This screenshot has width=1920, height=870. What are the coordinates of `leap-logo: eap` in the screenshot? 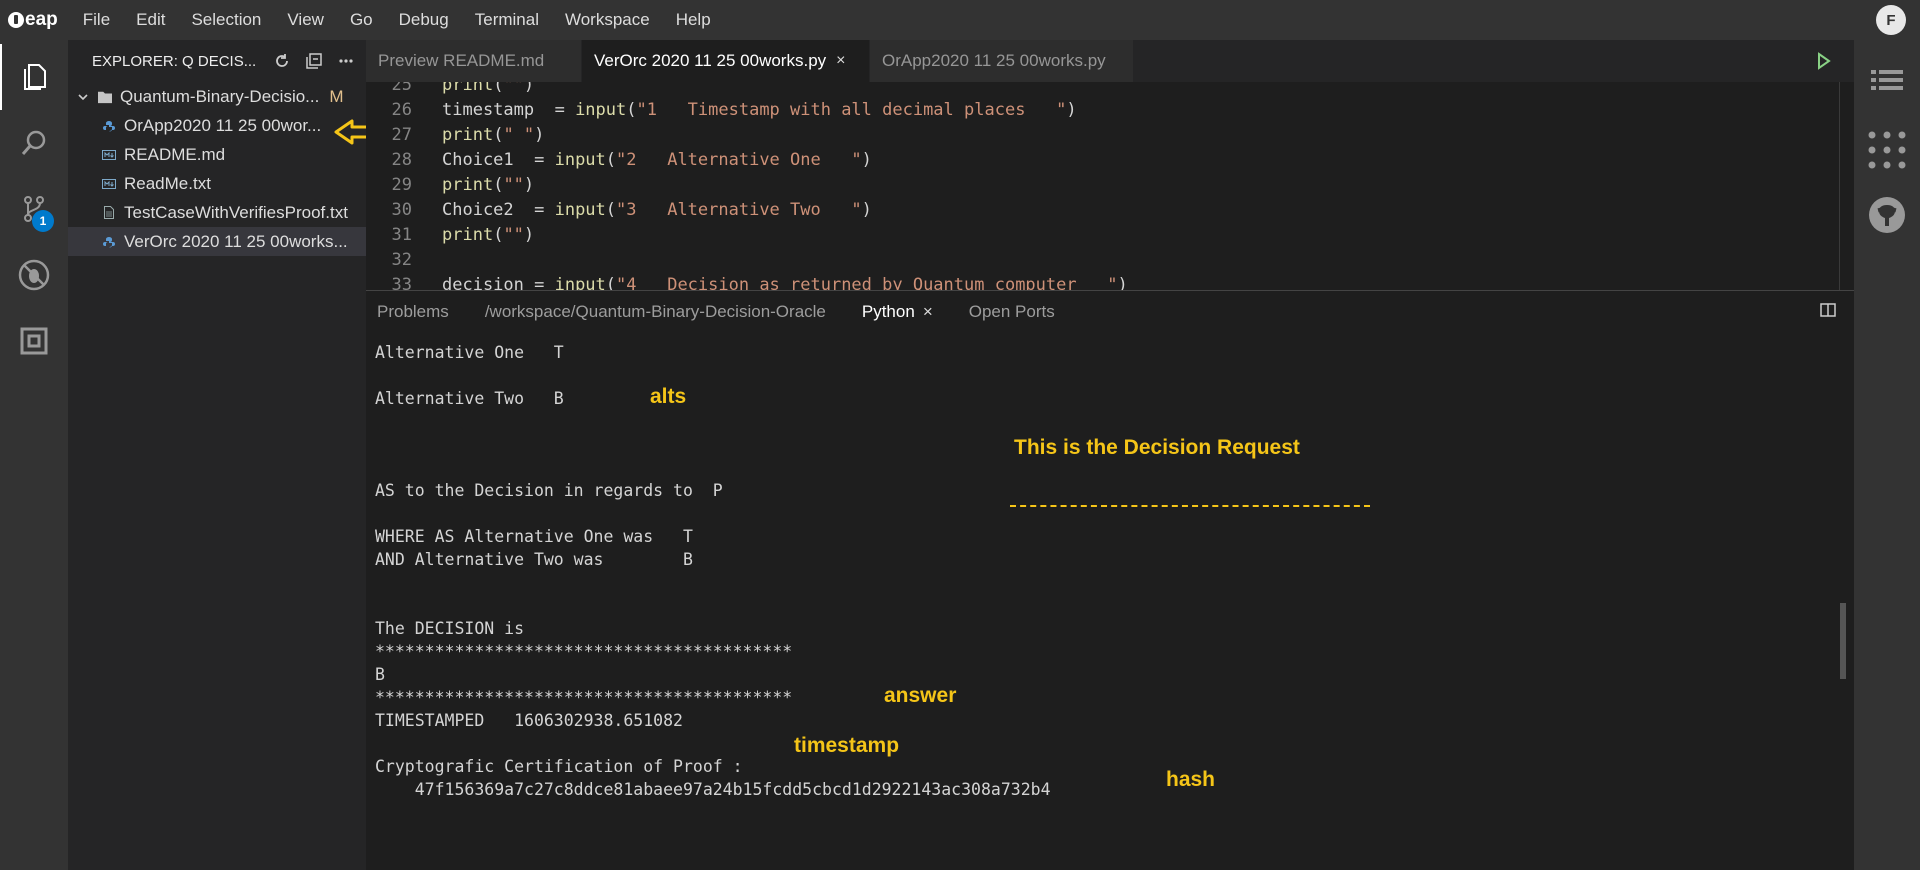 It's located at (33, 20).